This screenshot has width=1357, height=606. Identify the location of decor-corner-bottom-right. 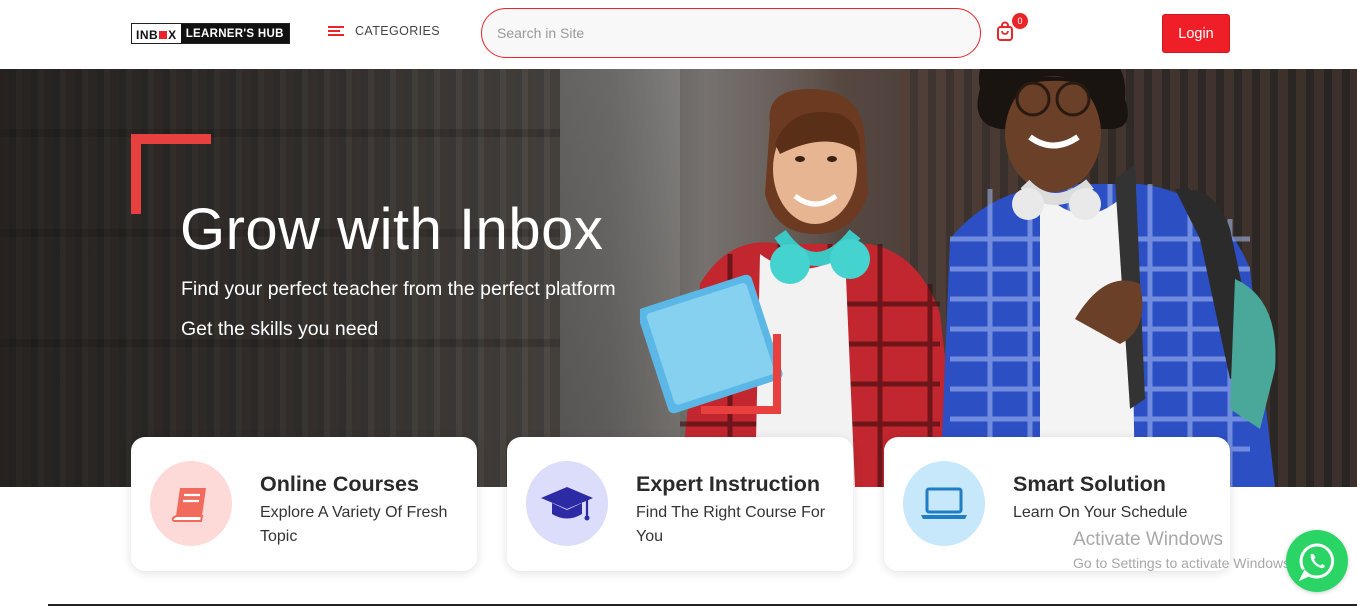
(741, 374).